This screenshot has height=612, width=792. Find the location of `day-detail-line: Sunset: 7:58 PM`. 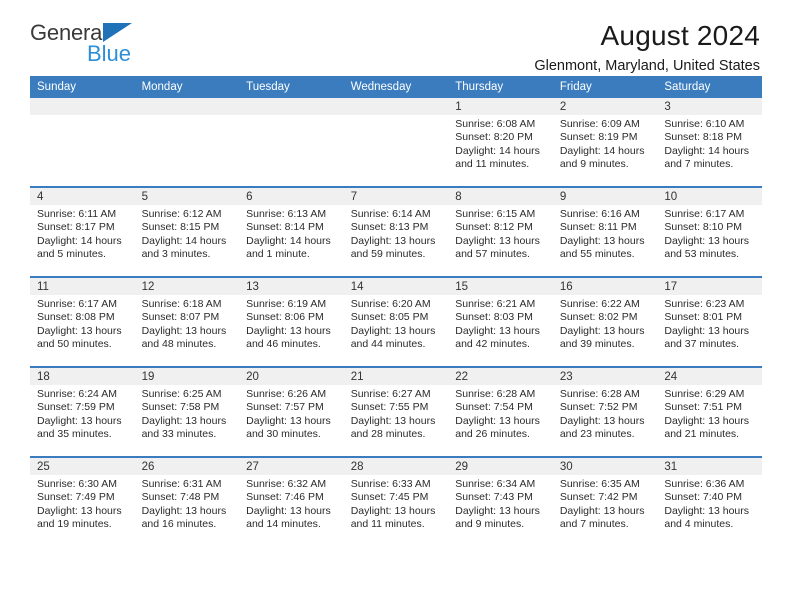

day-detail-line: Sunset: 7:58 PM is located at coordinates (180, 407).